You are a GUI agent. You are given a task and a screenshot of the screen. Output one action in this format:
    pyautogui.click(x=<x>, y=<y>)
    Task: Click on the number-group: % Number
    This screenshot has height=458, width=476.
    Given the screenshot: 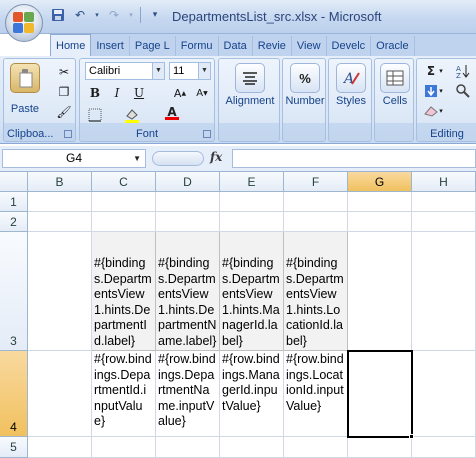 What is the action you would take?
    pyautogui.click(x=304, y=100)
    